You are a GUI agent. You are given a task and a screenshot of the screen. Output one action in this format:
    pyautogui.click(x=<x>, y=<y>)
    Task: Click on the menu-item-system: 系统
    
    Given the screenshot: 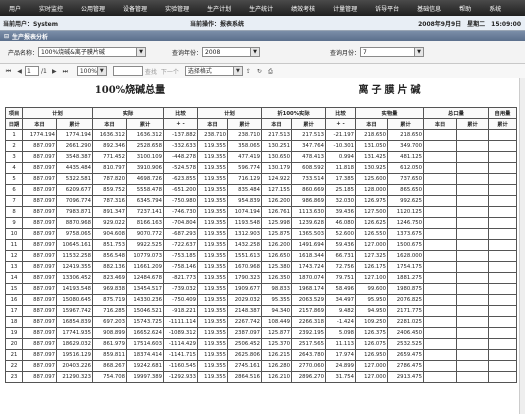 What is the action you would take?
    pyautogui.click(x=495, y=8)
    